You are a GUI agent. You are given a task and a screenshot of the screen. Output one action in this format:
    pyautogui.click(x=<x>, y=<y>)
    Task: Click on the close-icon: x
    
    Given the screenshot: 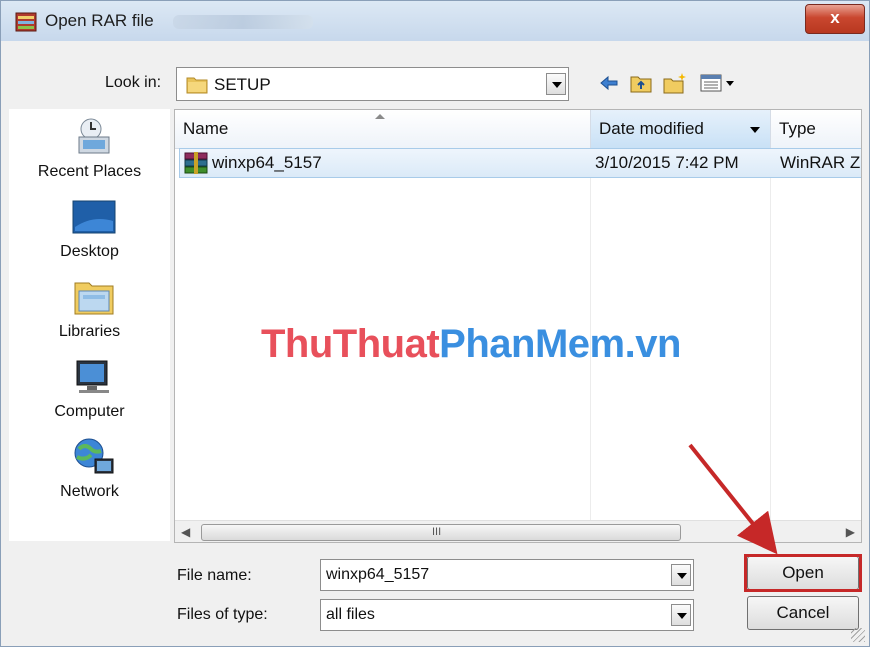 What is the action you would take?
    pyautogui.click(x=835, y=17)
    